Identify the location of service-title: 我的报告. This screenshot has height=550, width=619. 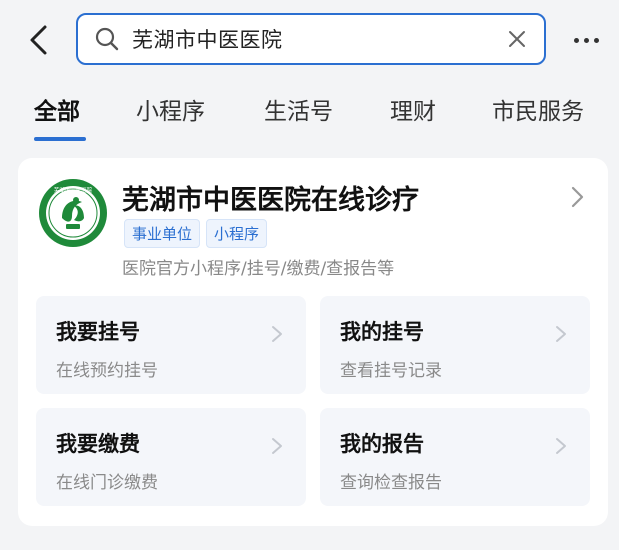
(382, 444).